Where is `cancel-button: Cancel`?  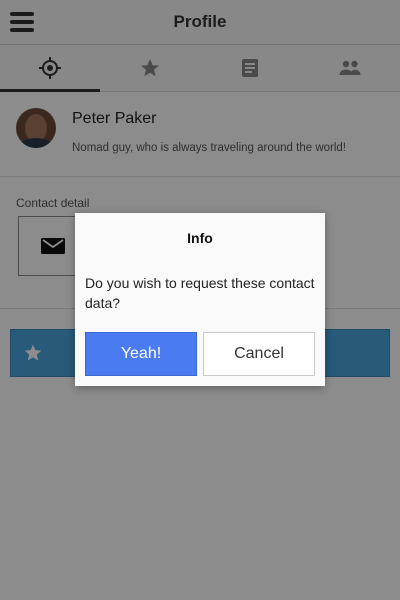 cancel-button: Cancel is located at coordinates (259, 354).